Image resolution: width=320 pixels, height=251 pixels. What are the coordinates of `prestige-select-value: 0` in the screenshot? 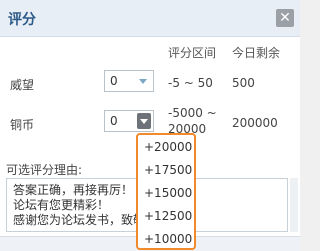 It's located at (114, 81).